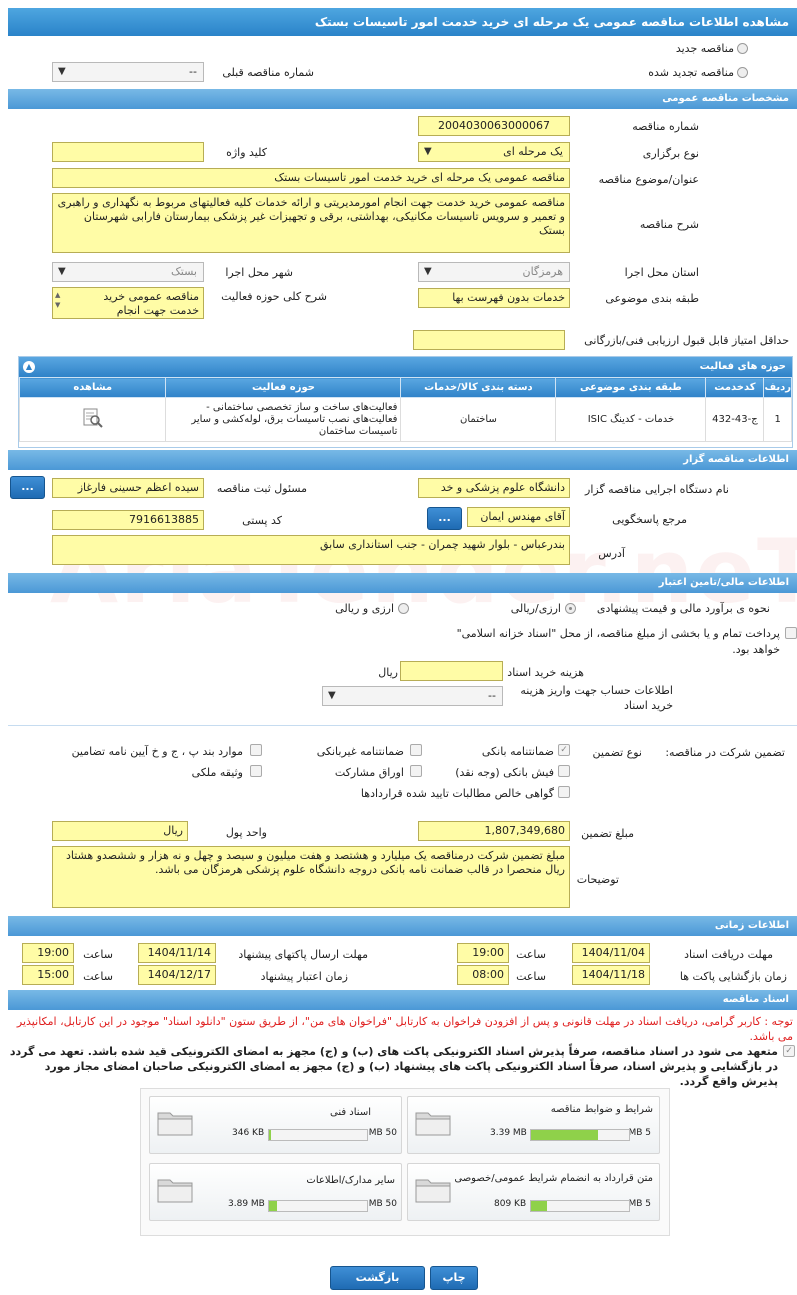 Image resolution: width=797 pixels, height=1295 pixels. Describe the element at coordinates (256, 771) in the screenshot. I see `property-checkbox` at that location.